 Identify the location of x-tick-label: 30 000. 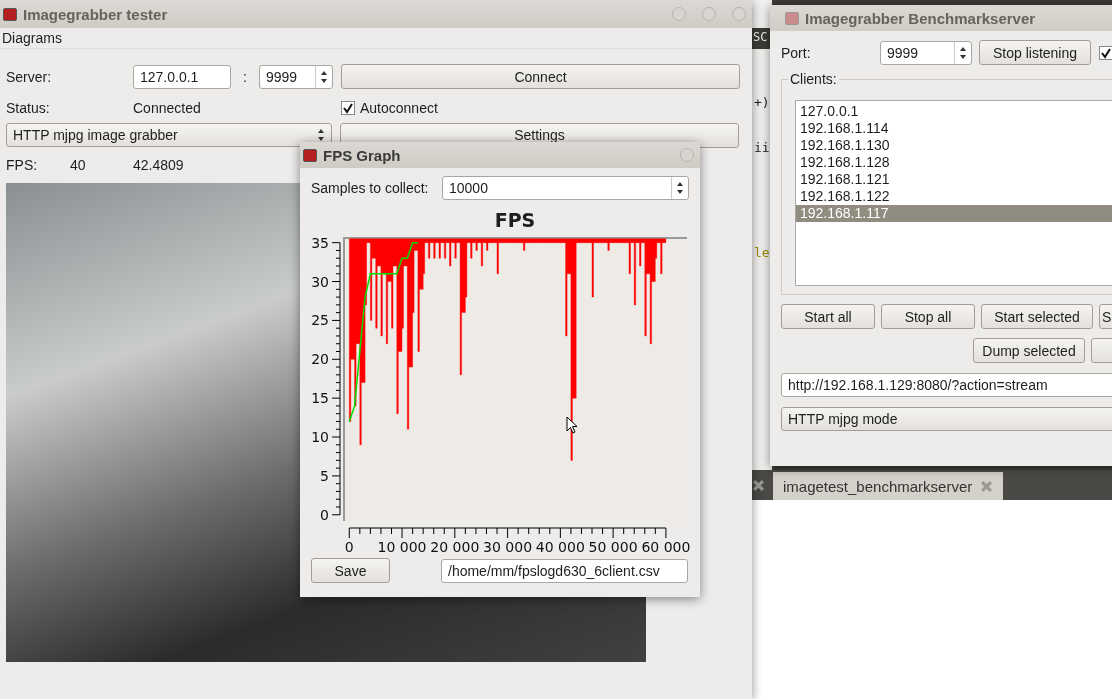
(508, 547).